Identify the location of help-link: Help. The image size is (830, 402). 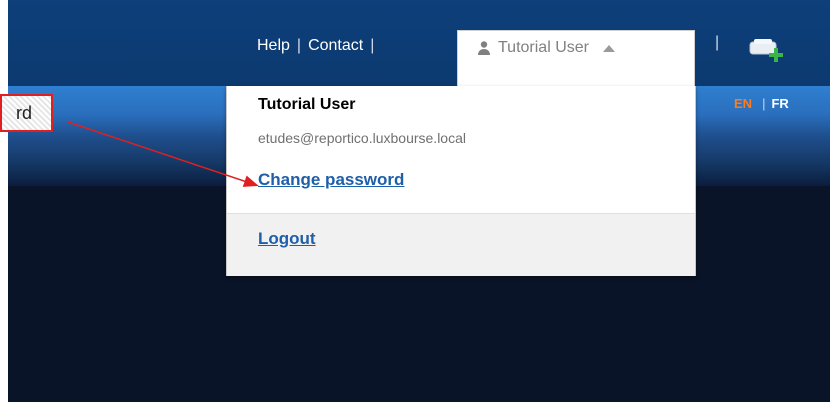
(273, 46).